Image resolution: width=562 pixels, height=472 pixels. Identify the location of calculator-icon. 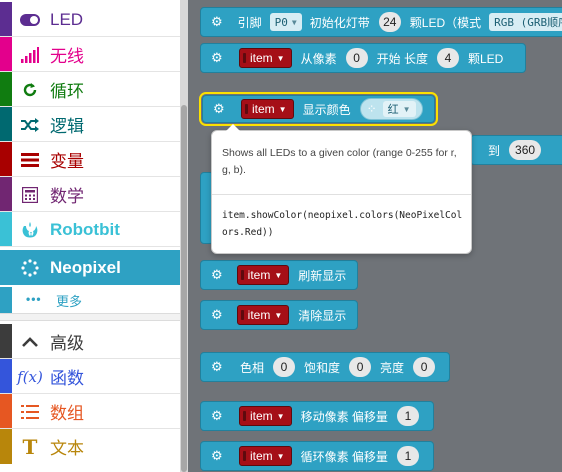
(30, 195).